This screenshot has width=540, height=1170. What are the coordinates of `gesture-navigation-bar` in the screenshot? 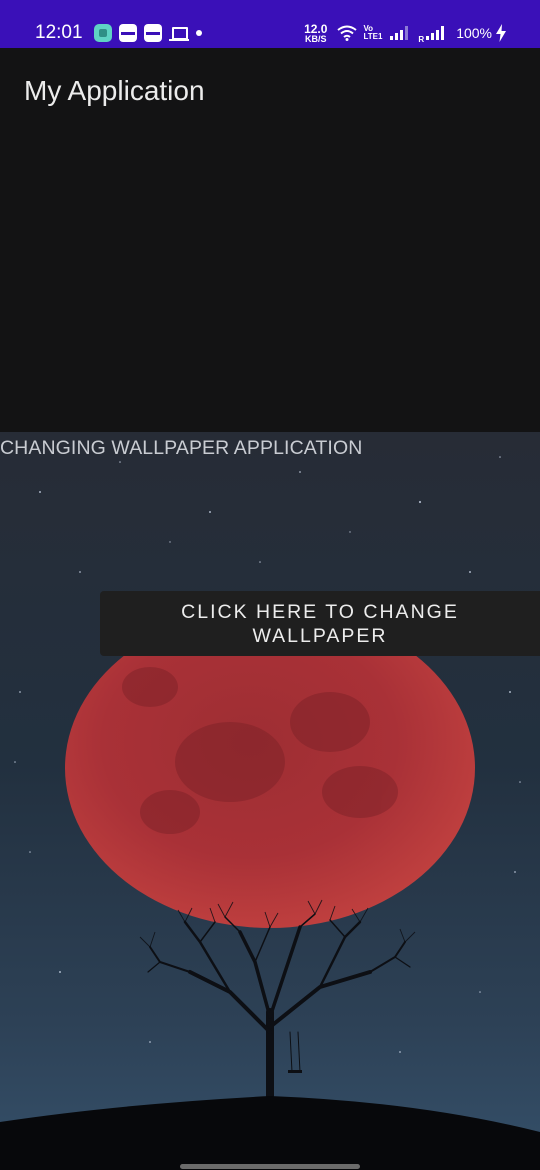 It's located at (270, 1166).